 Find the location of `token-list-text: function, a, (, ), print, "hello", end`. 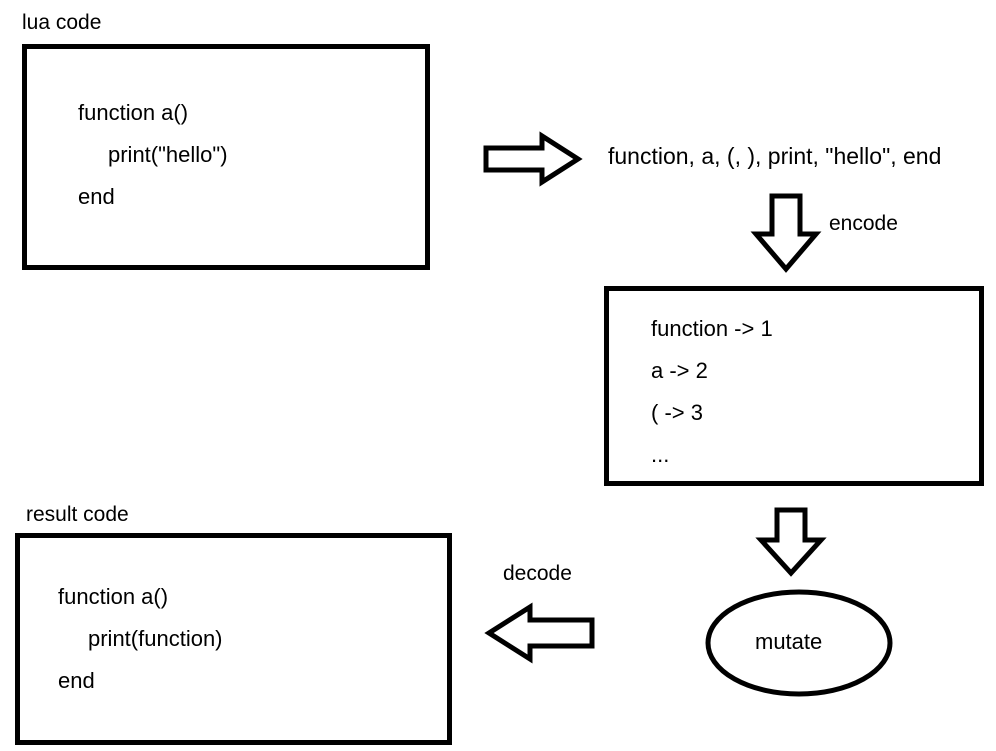

token-list-text: function, a, (, ), print, "hello", end is located at coordinates (775, 156).